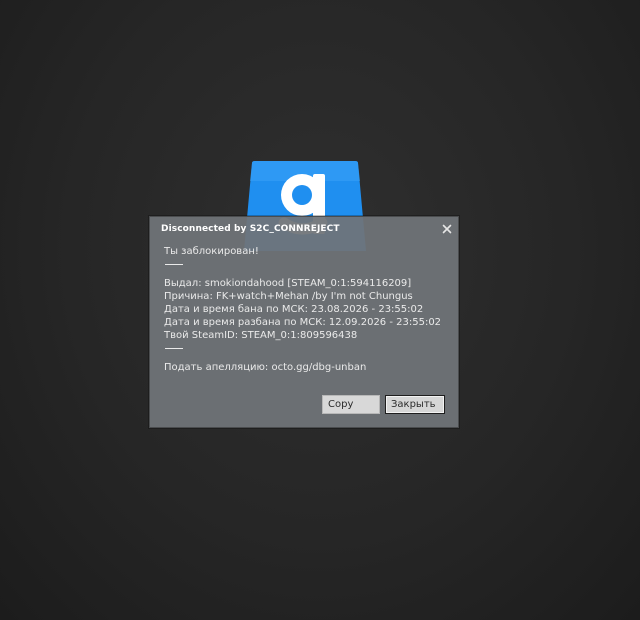 Image resolution: width=640 pixels, height=620 pixels. Describe the element at coordinates (447, 229) in the screenshot. I see `close-icon` at that location.